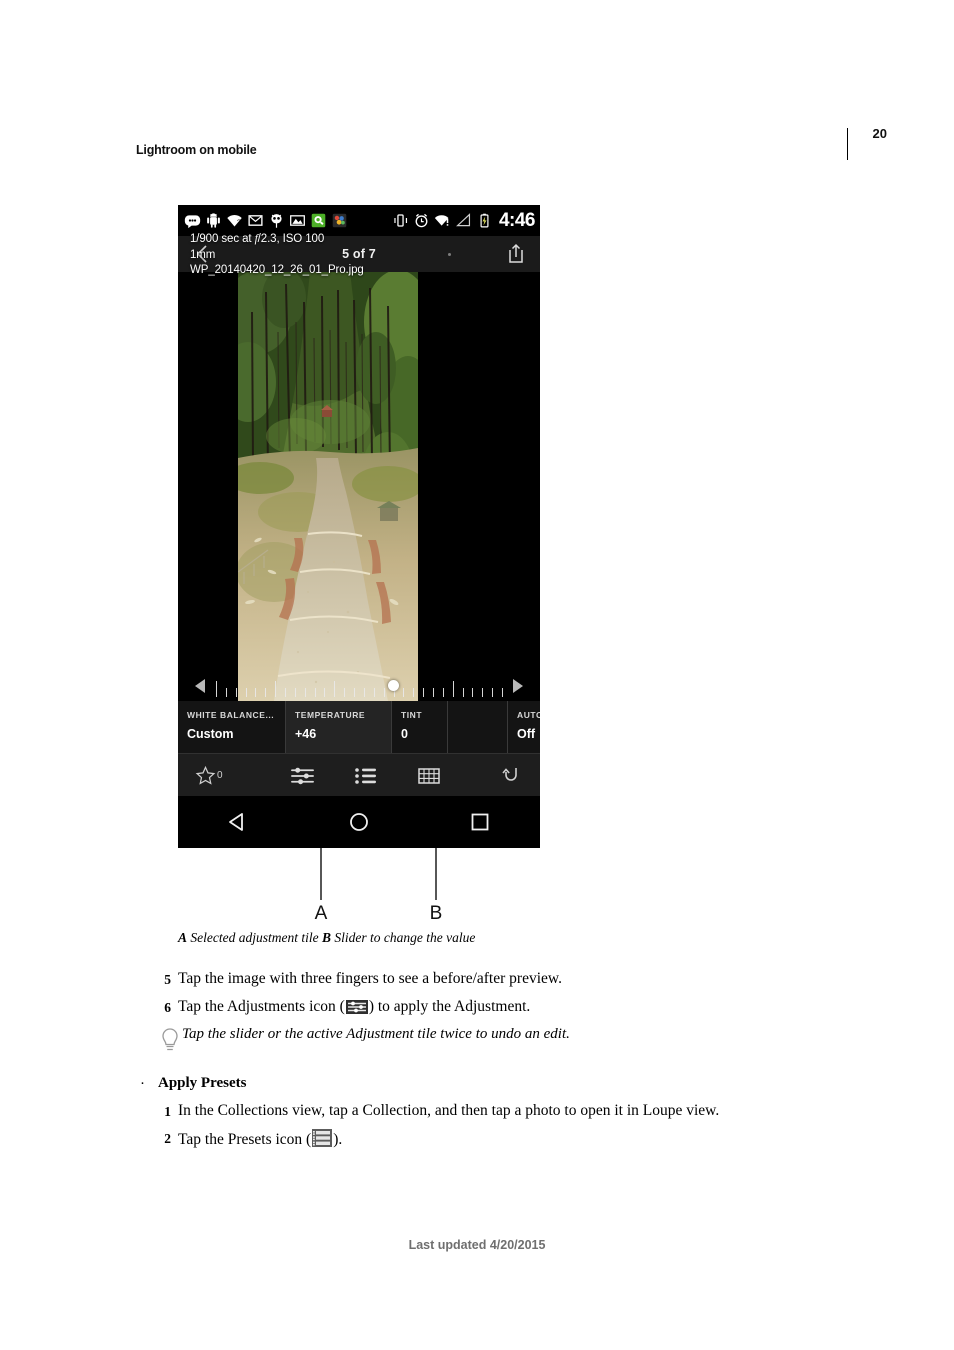  Describe the element at coordinates (339, 727) in the screenshot. I see `tile-temperature: TEMPERATURE +46` at that location.